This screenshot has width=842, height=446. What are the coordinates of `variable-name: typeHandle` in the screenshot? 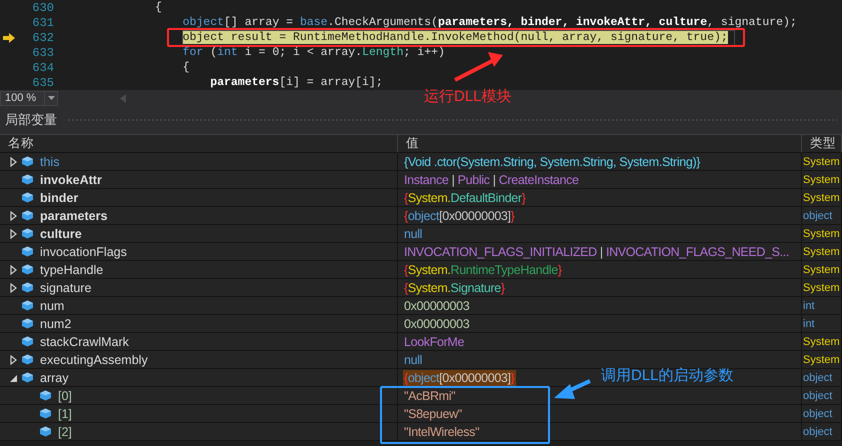 It's located at (72, 269).